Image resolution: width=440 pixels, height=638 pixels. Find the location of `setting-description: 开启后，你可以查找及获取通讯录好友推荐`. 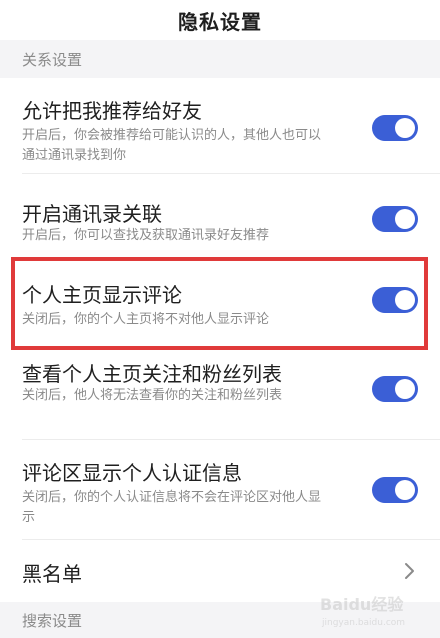

setting-description: 开启后，你可以查找及获取通讯录好友推荐 is located at coordinates (146, 235).